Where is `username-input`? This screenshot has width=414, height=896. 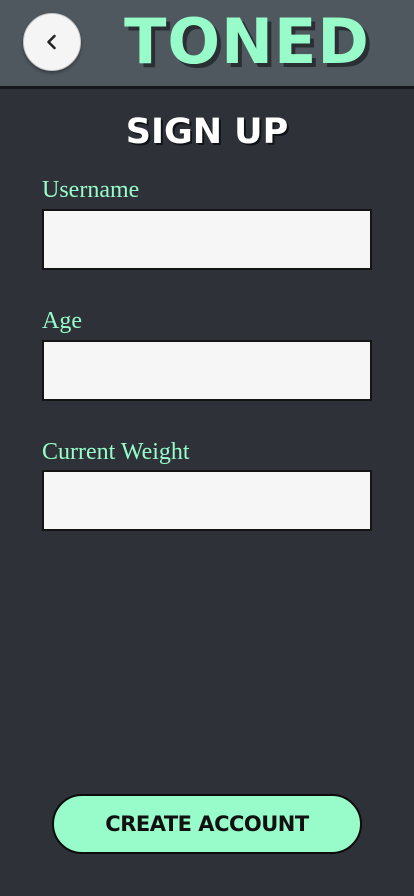 username-input is located at coordinates (207, 239).